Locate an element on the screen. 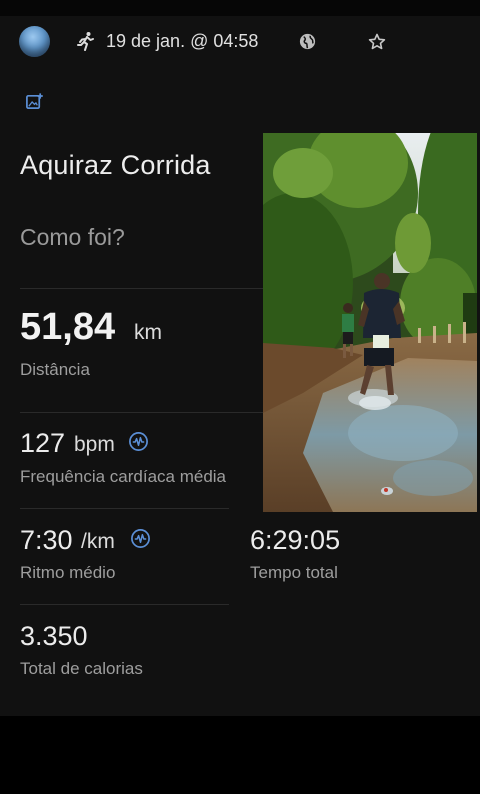  heart-rate-unit: bpm is located at coordinates (94, 444).